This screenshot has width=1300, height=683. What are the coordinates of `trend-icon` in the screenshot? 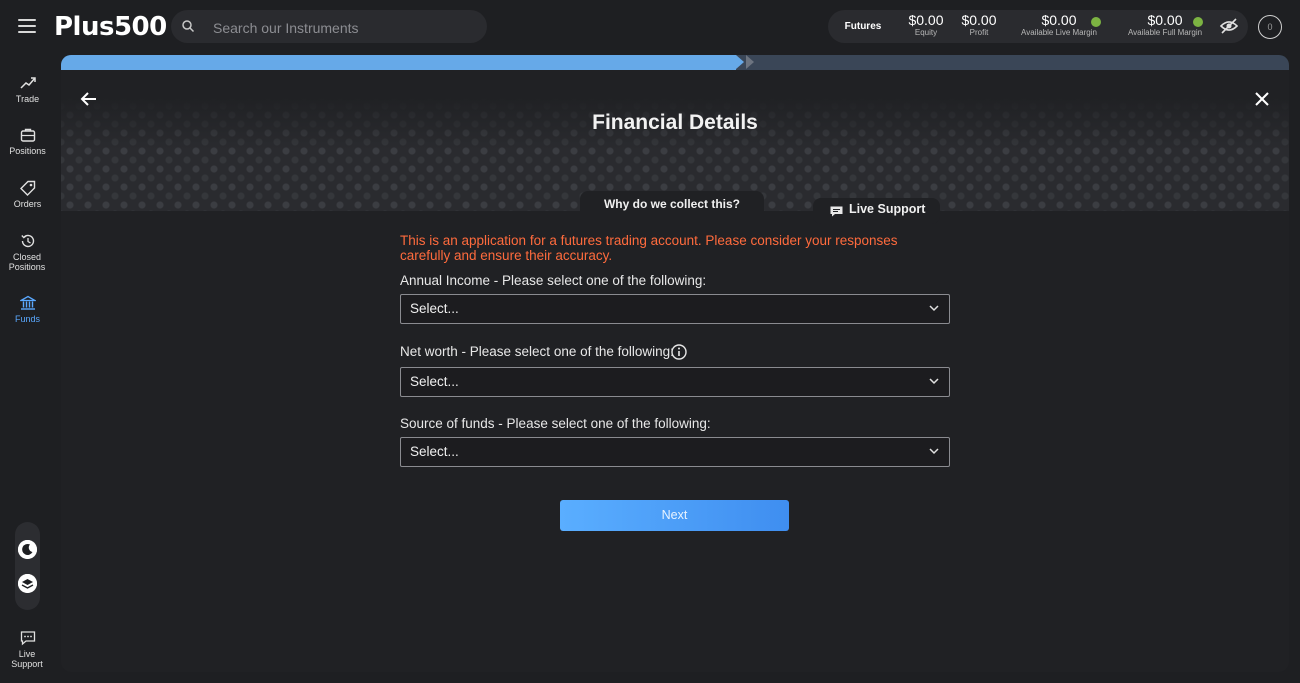 It's located at (27, 83).